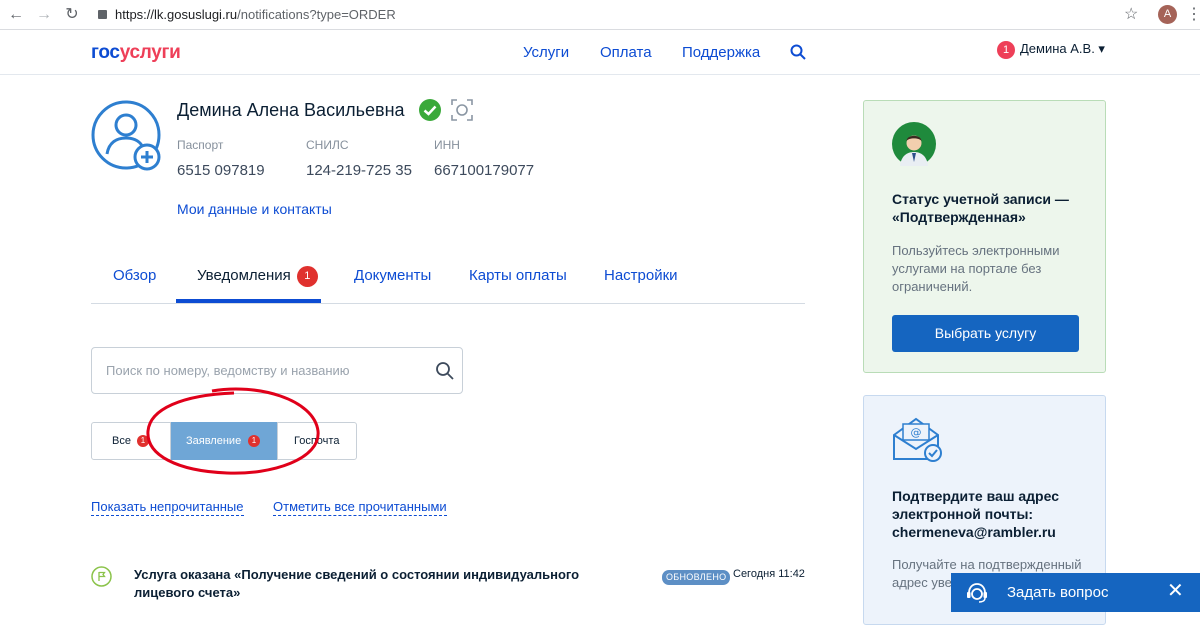  Describe the element at coordinates (200, 145) in the screenshot. I see `passport-label: Паспорт` at that location.